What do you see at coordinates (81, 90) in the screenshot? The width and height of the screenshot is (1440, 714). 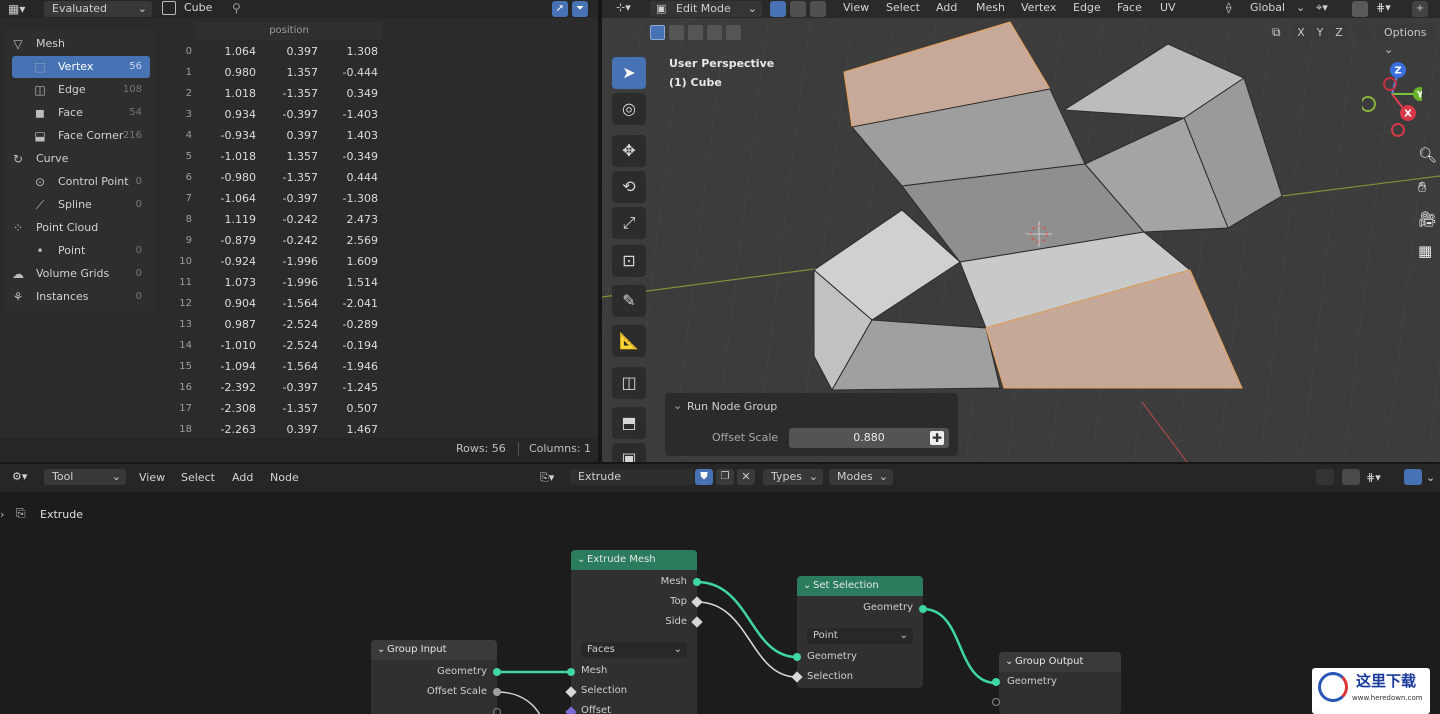 I see `tree-item-edge: ◫ Edge 108` at bounding box center [81, 90].